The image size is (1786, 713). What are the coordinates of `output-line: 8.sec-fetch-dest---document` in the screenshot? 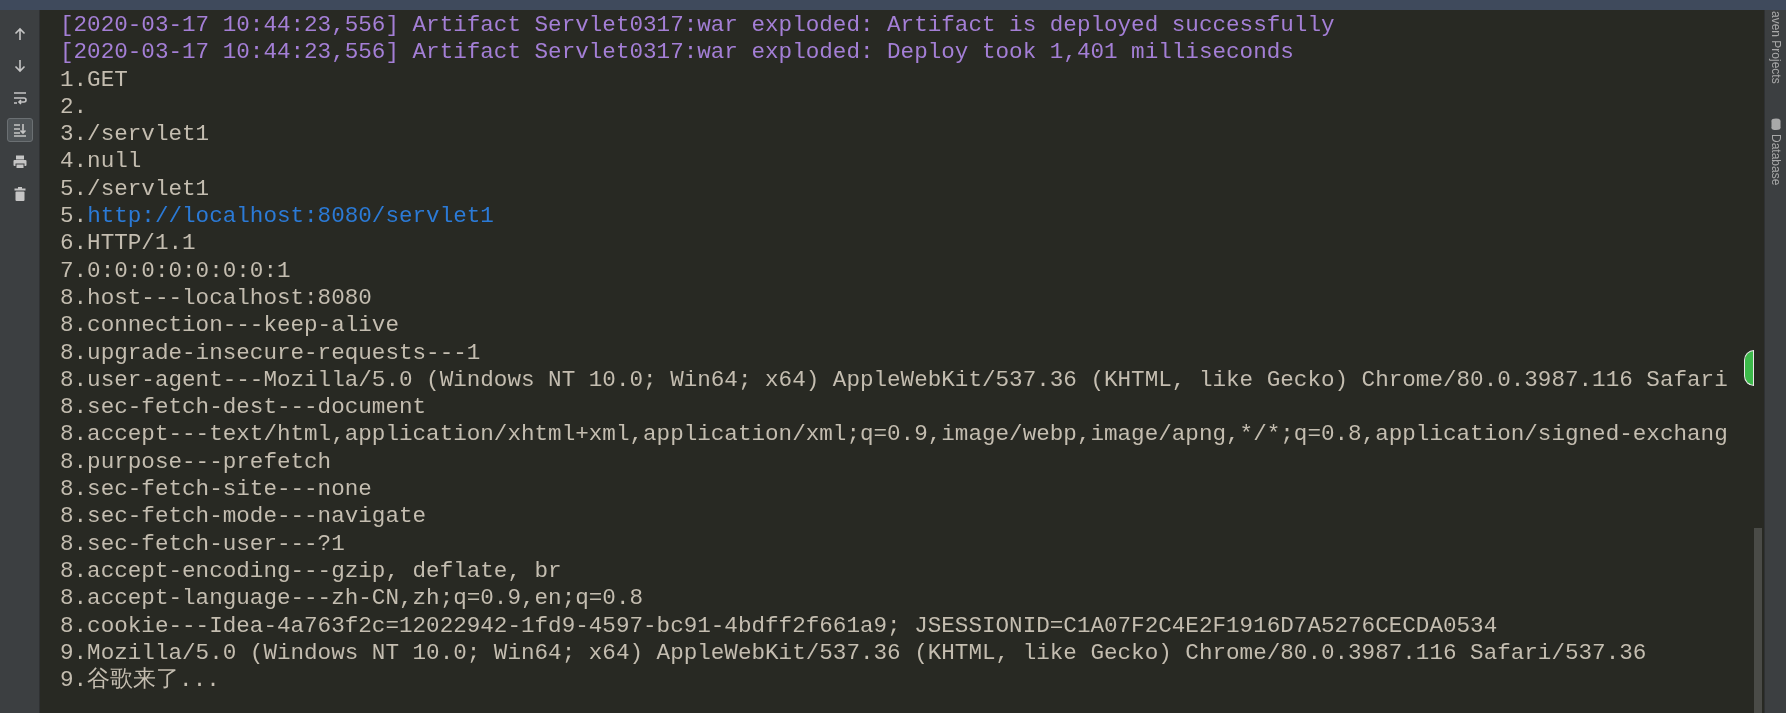 It's located at (243, 408).